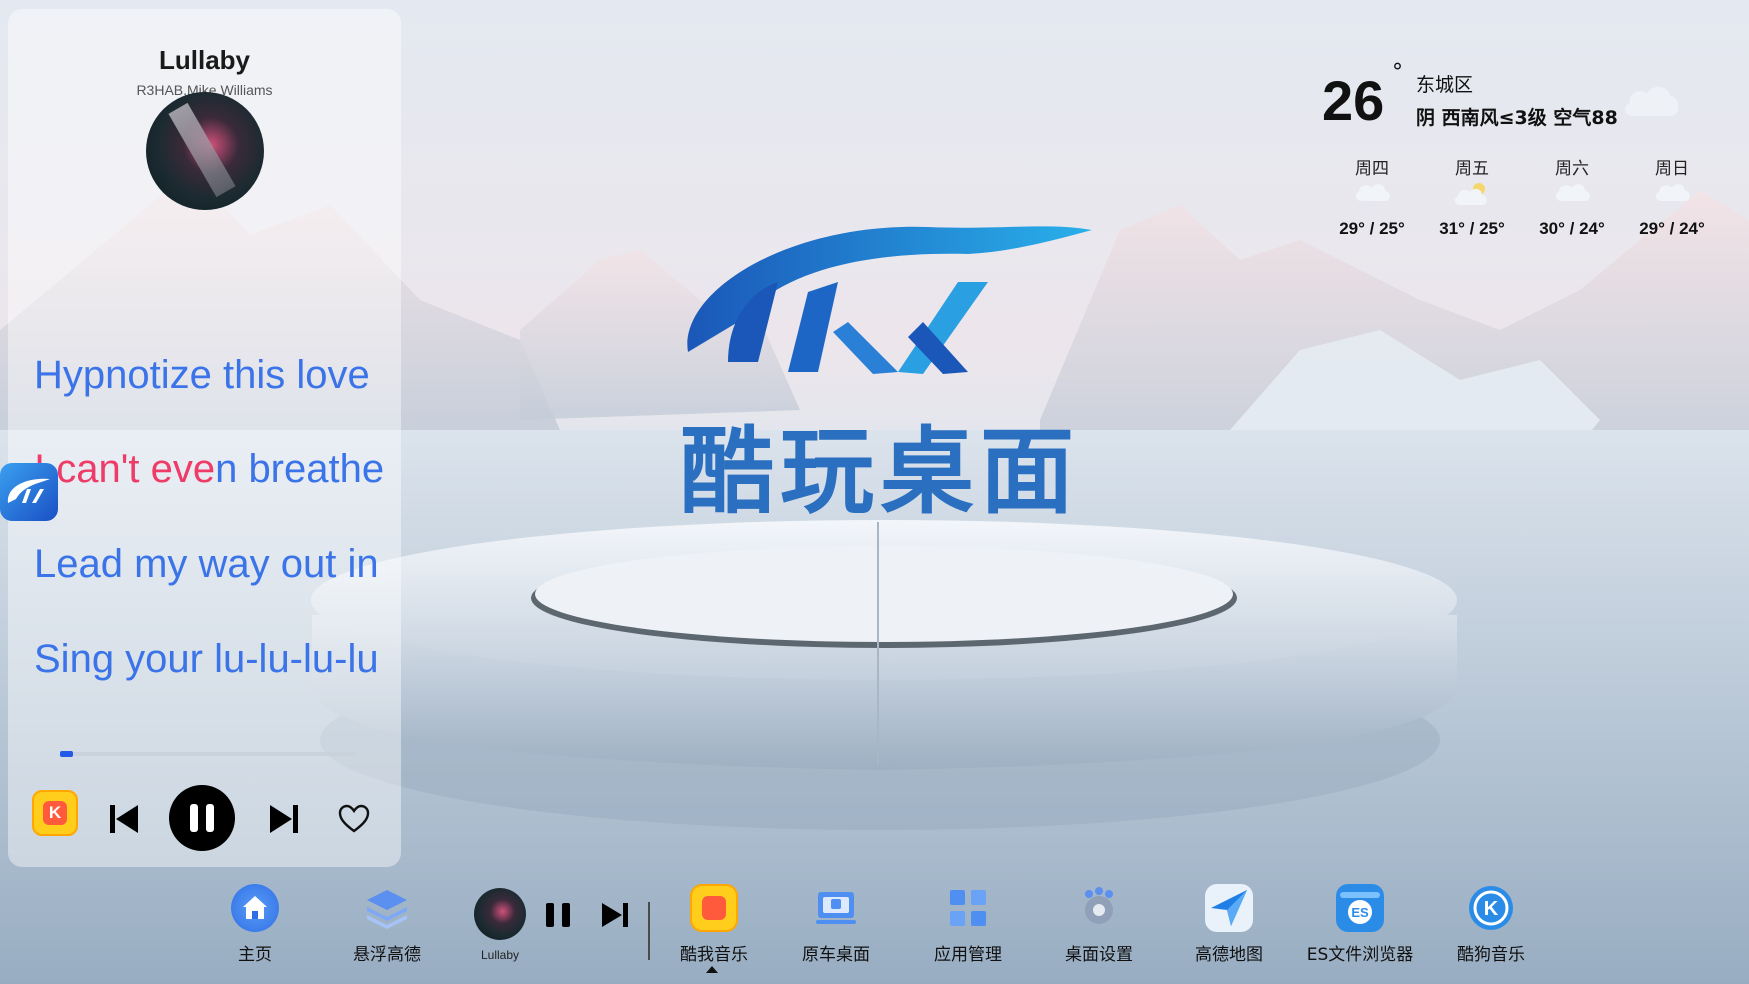 The width and height of the screenshot is (1749, 984). Describe the element at coordinates (1099, 908) in the screenshot. I see `gear-icon` at that location.